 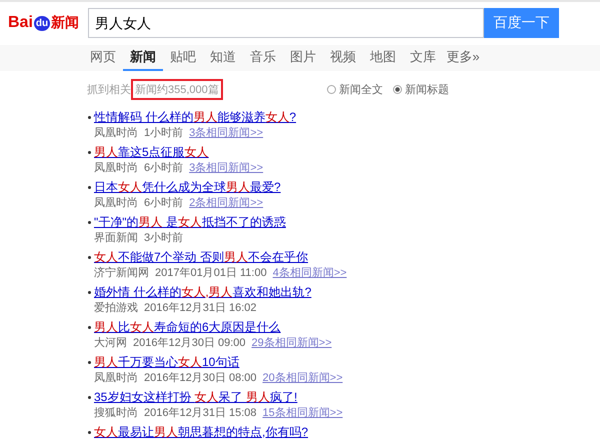 I want to click on nav-tab: 文库, so click(x=423, y=58).